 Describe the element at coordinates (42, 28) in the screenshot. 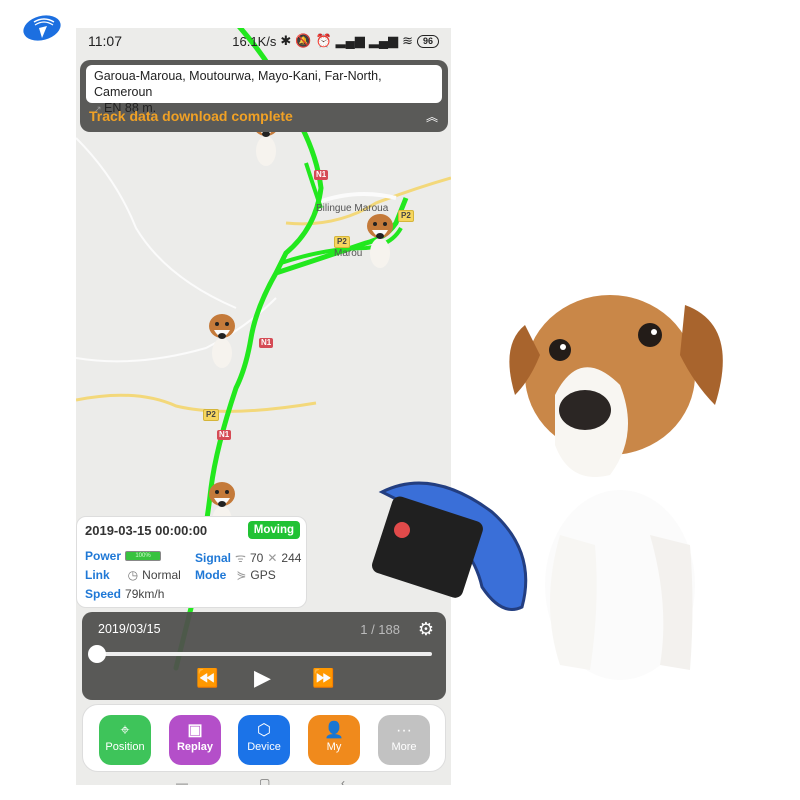

I see `brand-logo` at that location.